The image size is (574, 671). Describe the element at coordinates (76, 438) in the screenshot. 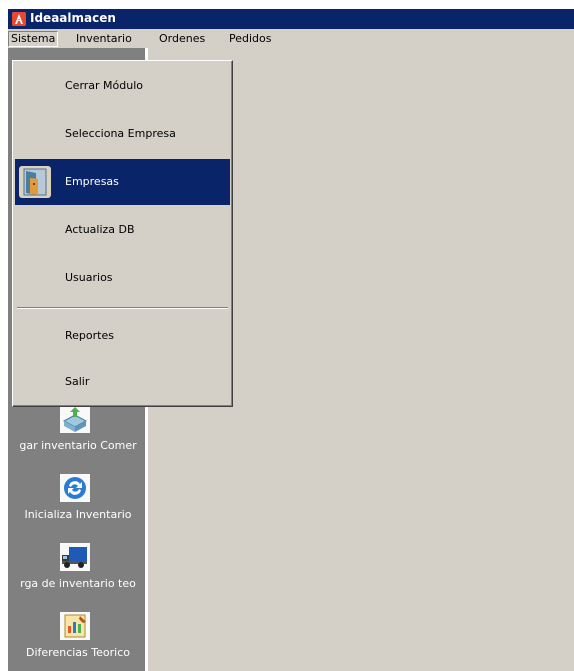

I see `sidebar-item-cargar-inventario: gar inventario Comer` at that location.